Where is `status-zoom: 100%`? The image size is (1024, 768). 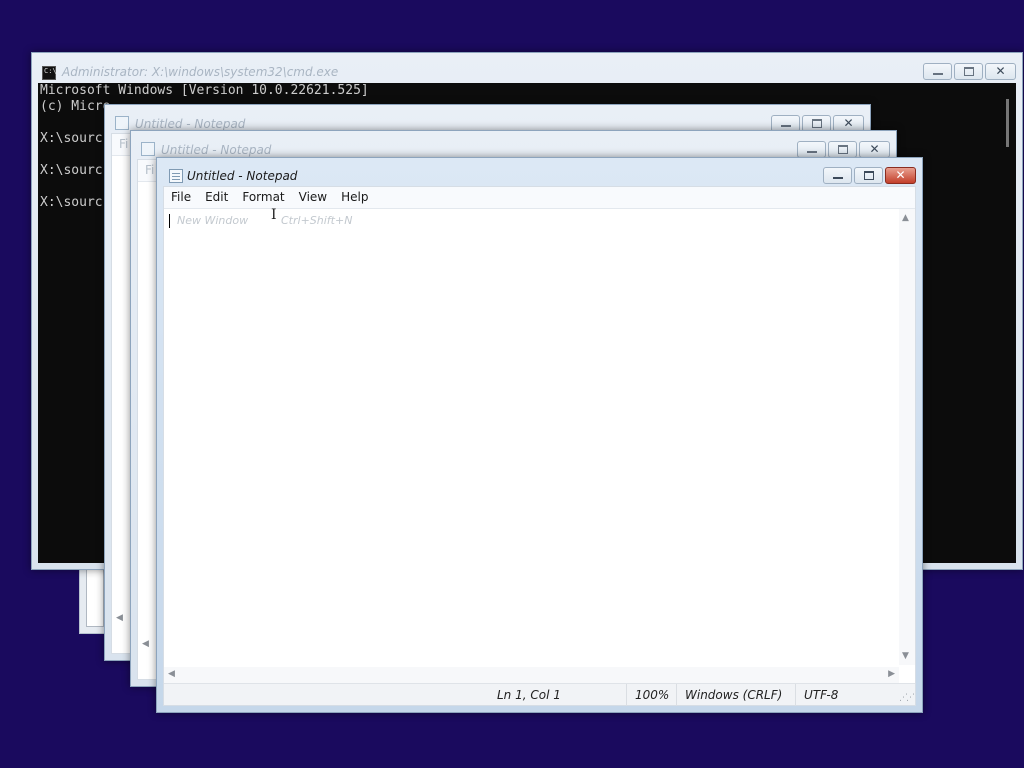
status-zoom: 100% is located at coordinates (647, 695).